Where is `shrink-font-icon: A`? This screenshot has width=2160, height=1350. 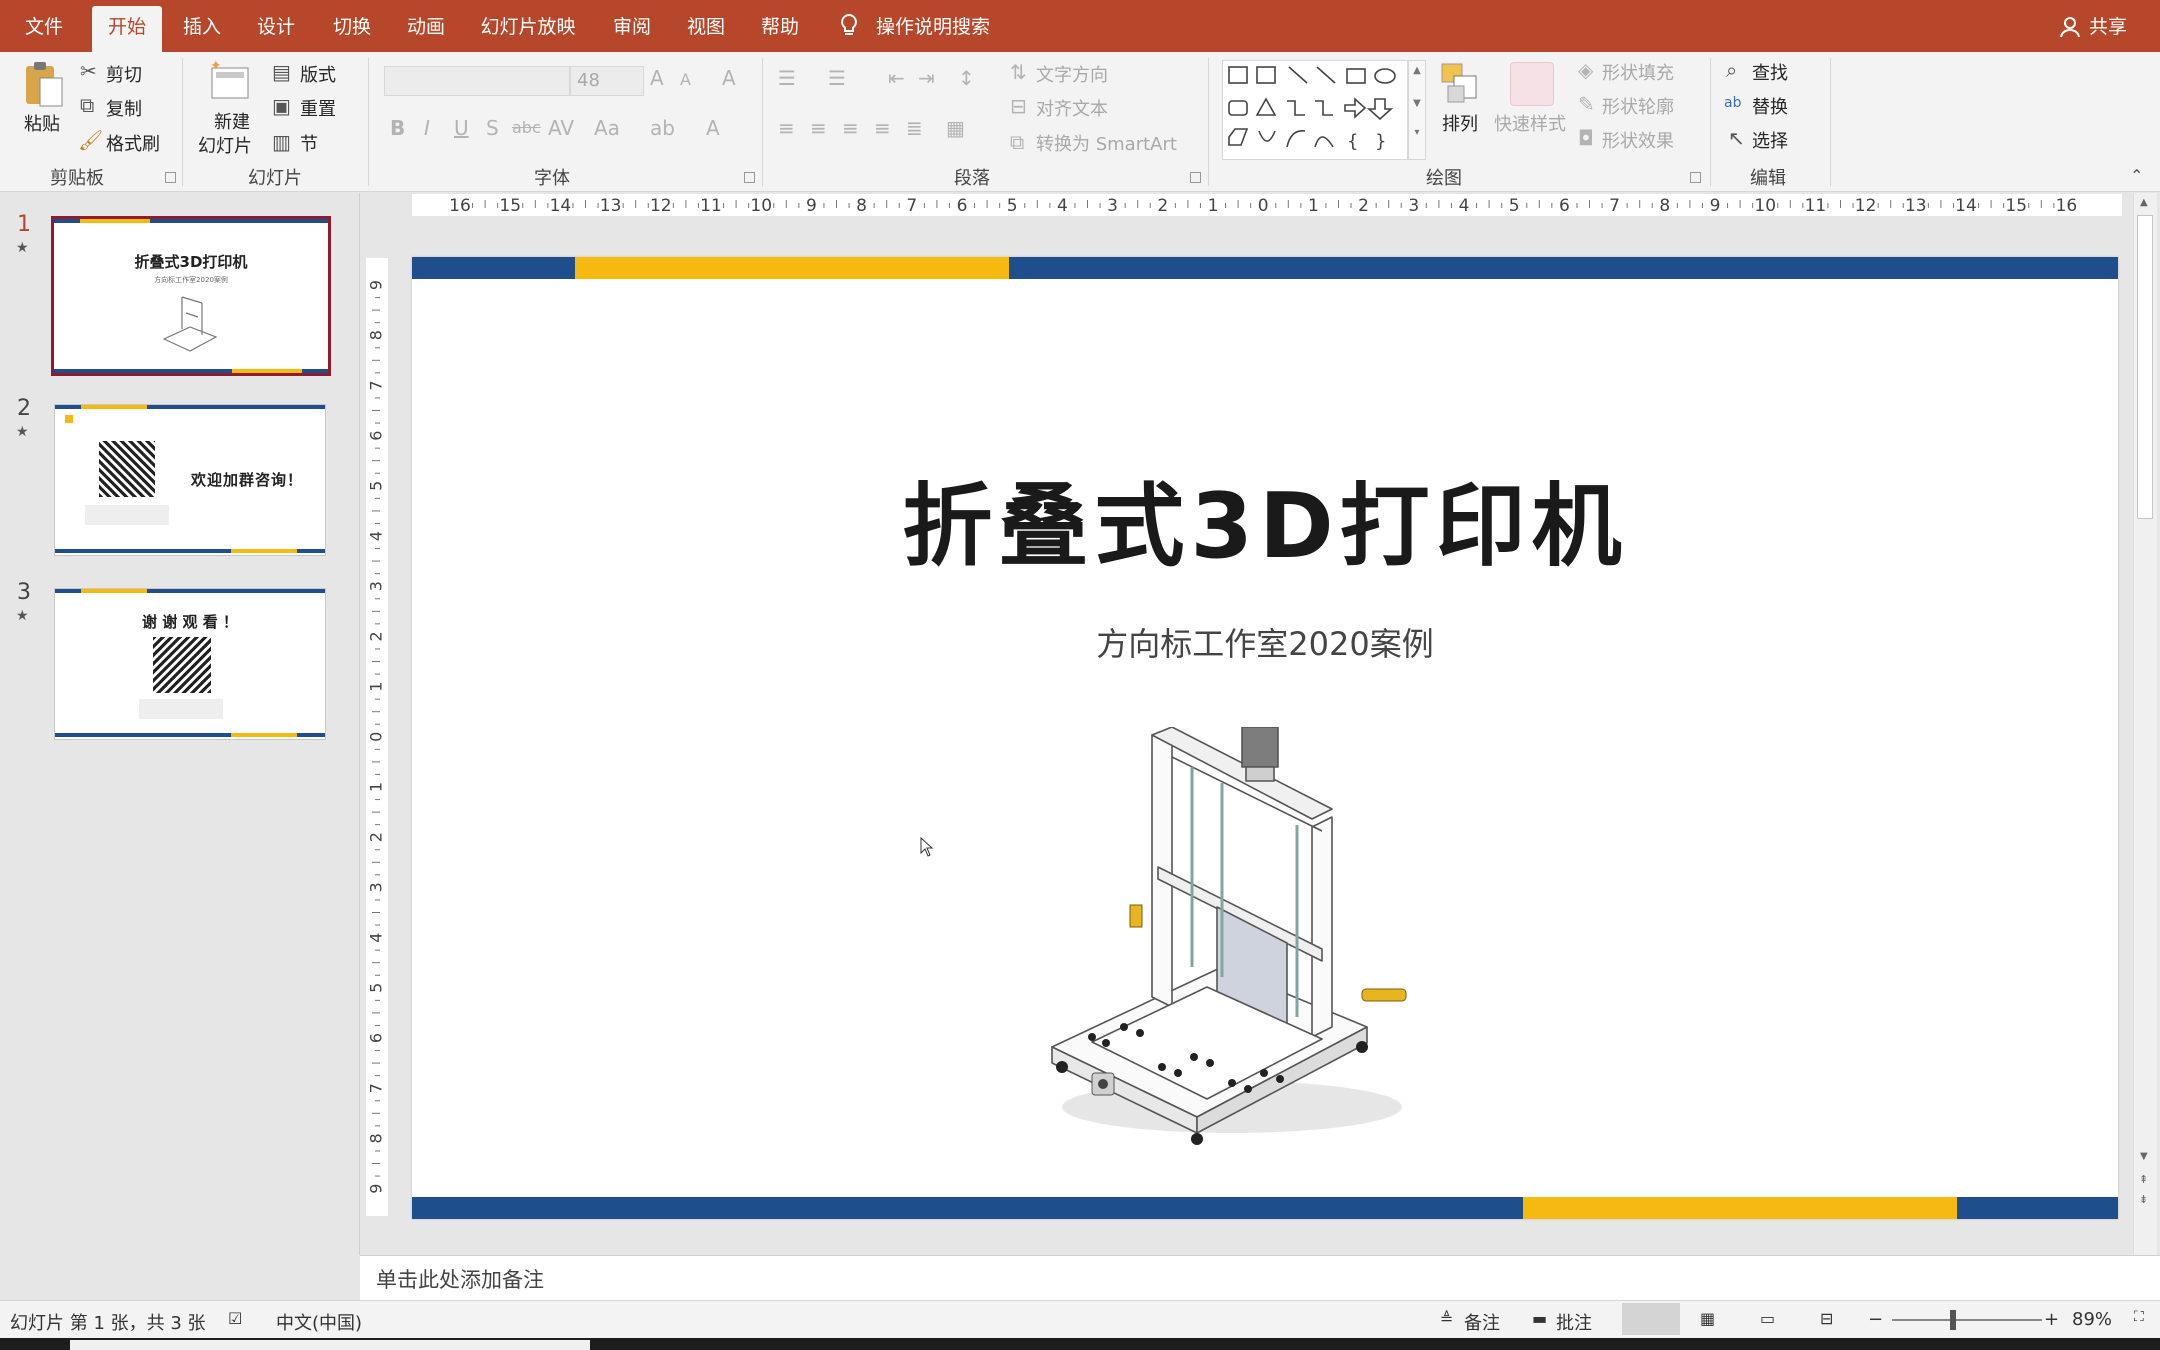
shrink-font-icon: A is located at coordinates (685, 80).